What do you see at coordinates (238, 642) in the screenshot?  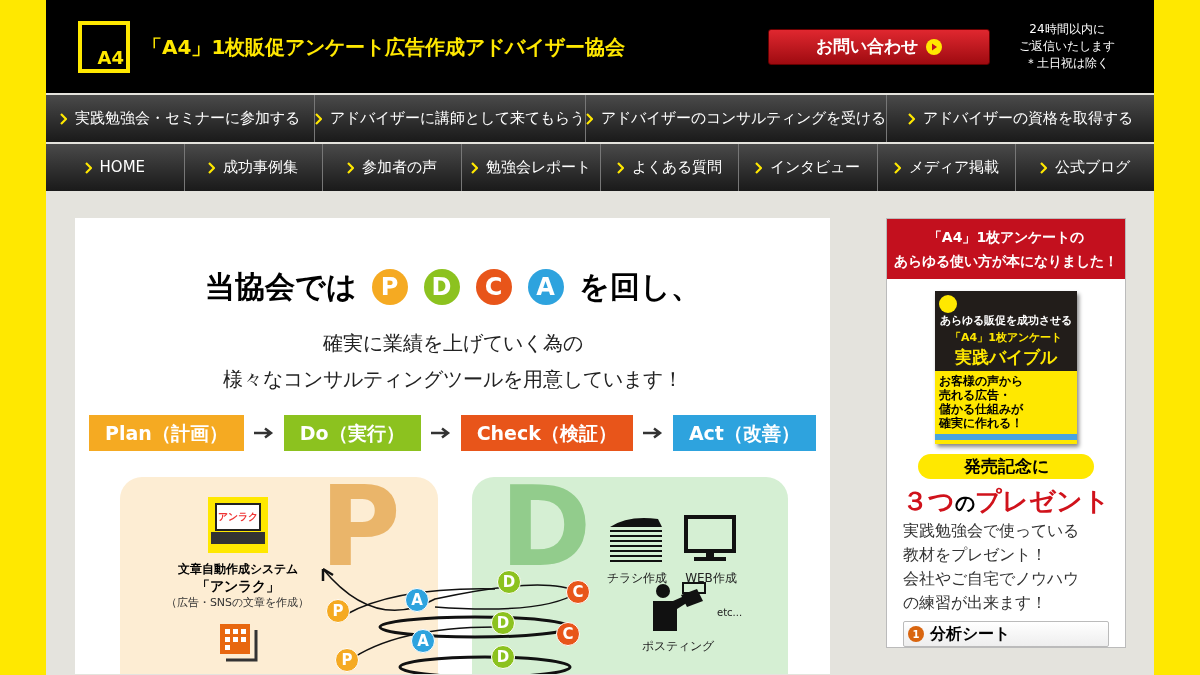 I see `grid-icon` at bounding box center [238, 642].